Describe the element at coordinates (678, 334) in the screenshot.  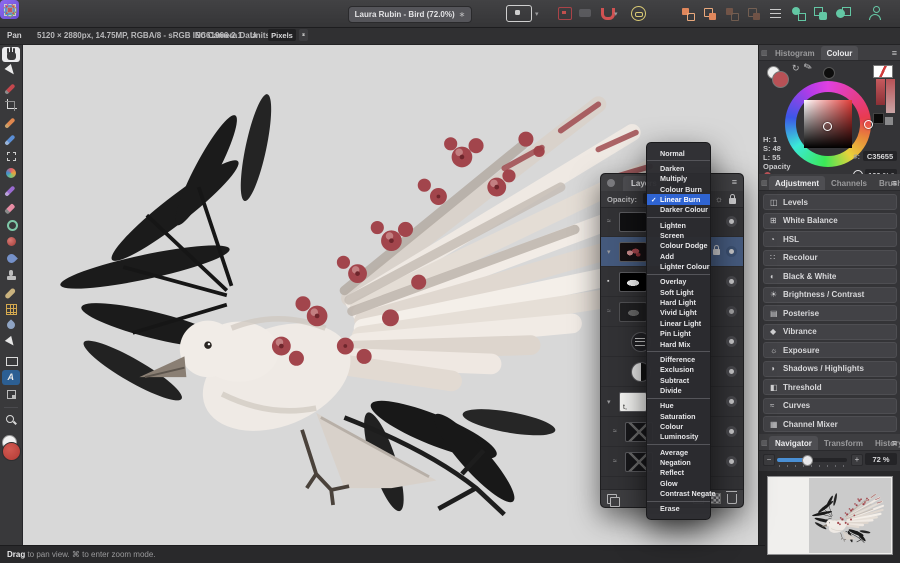
I see `blend-mode-option: Pin Light` at that location.